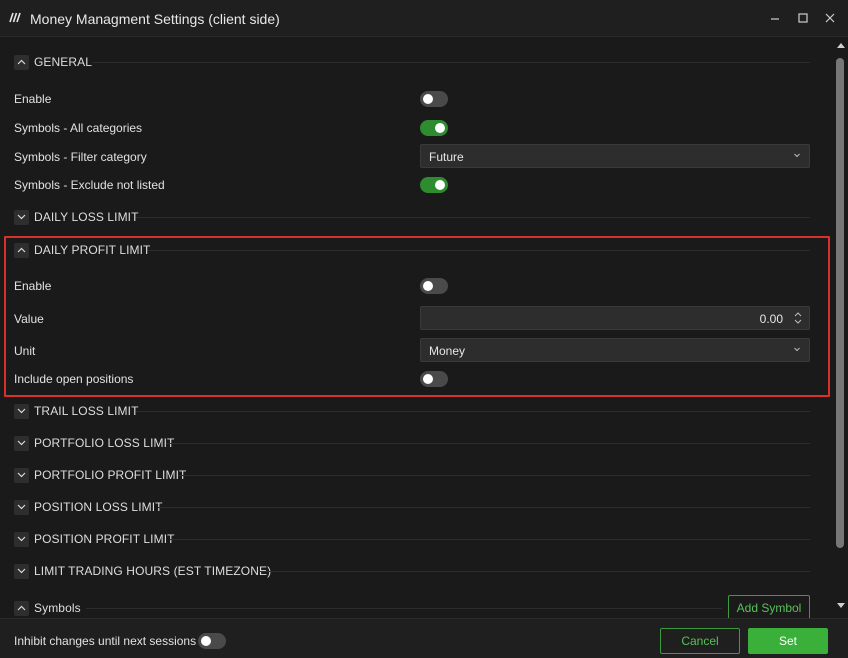 The height and width of the screenshot is (658, 848). What do you see at coordinates (104, 443) in the screenshot?
I see `section-title: PORTFOLIO LOSS LIMIT` at bounding box center [104, 443].